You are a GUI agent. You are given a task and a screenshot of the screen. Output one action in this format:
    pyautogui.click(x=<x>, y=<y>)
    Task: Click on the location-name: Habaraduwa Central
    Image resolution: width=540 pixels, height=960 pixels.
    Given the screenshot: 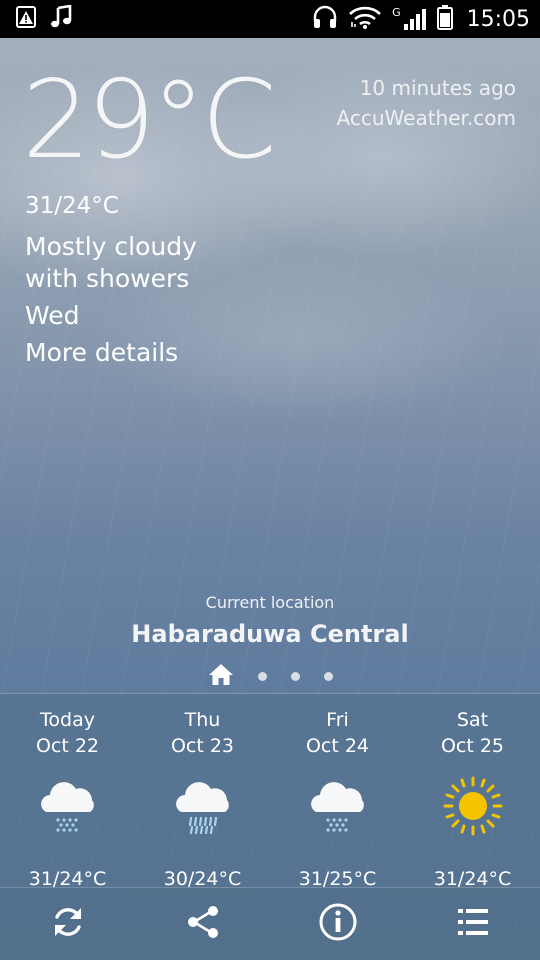 What is the action you would take?
    pyautogui.click(x=270, y=634)
    